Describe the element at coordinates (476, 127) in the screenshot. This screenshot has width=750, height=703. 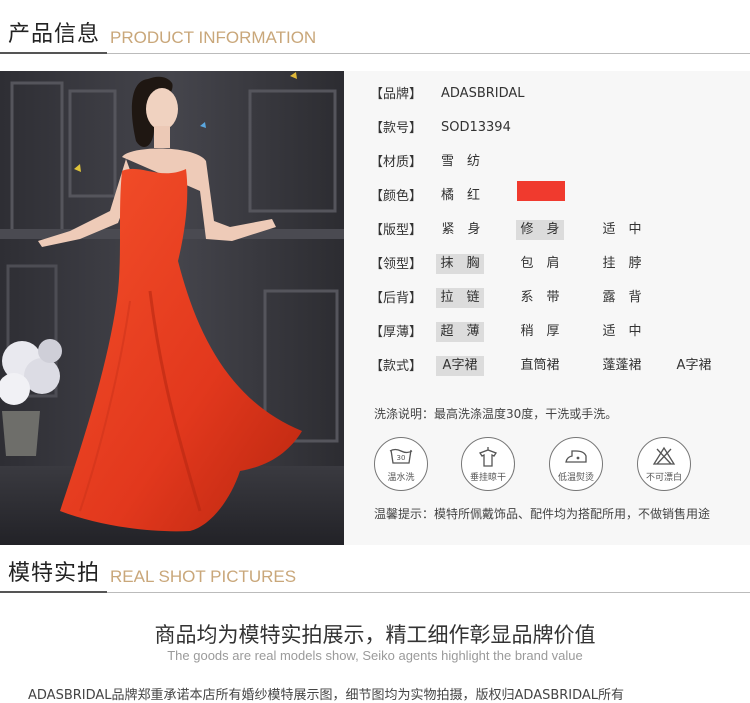
I see `info-value: SOD13394` at that location.